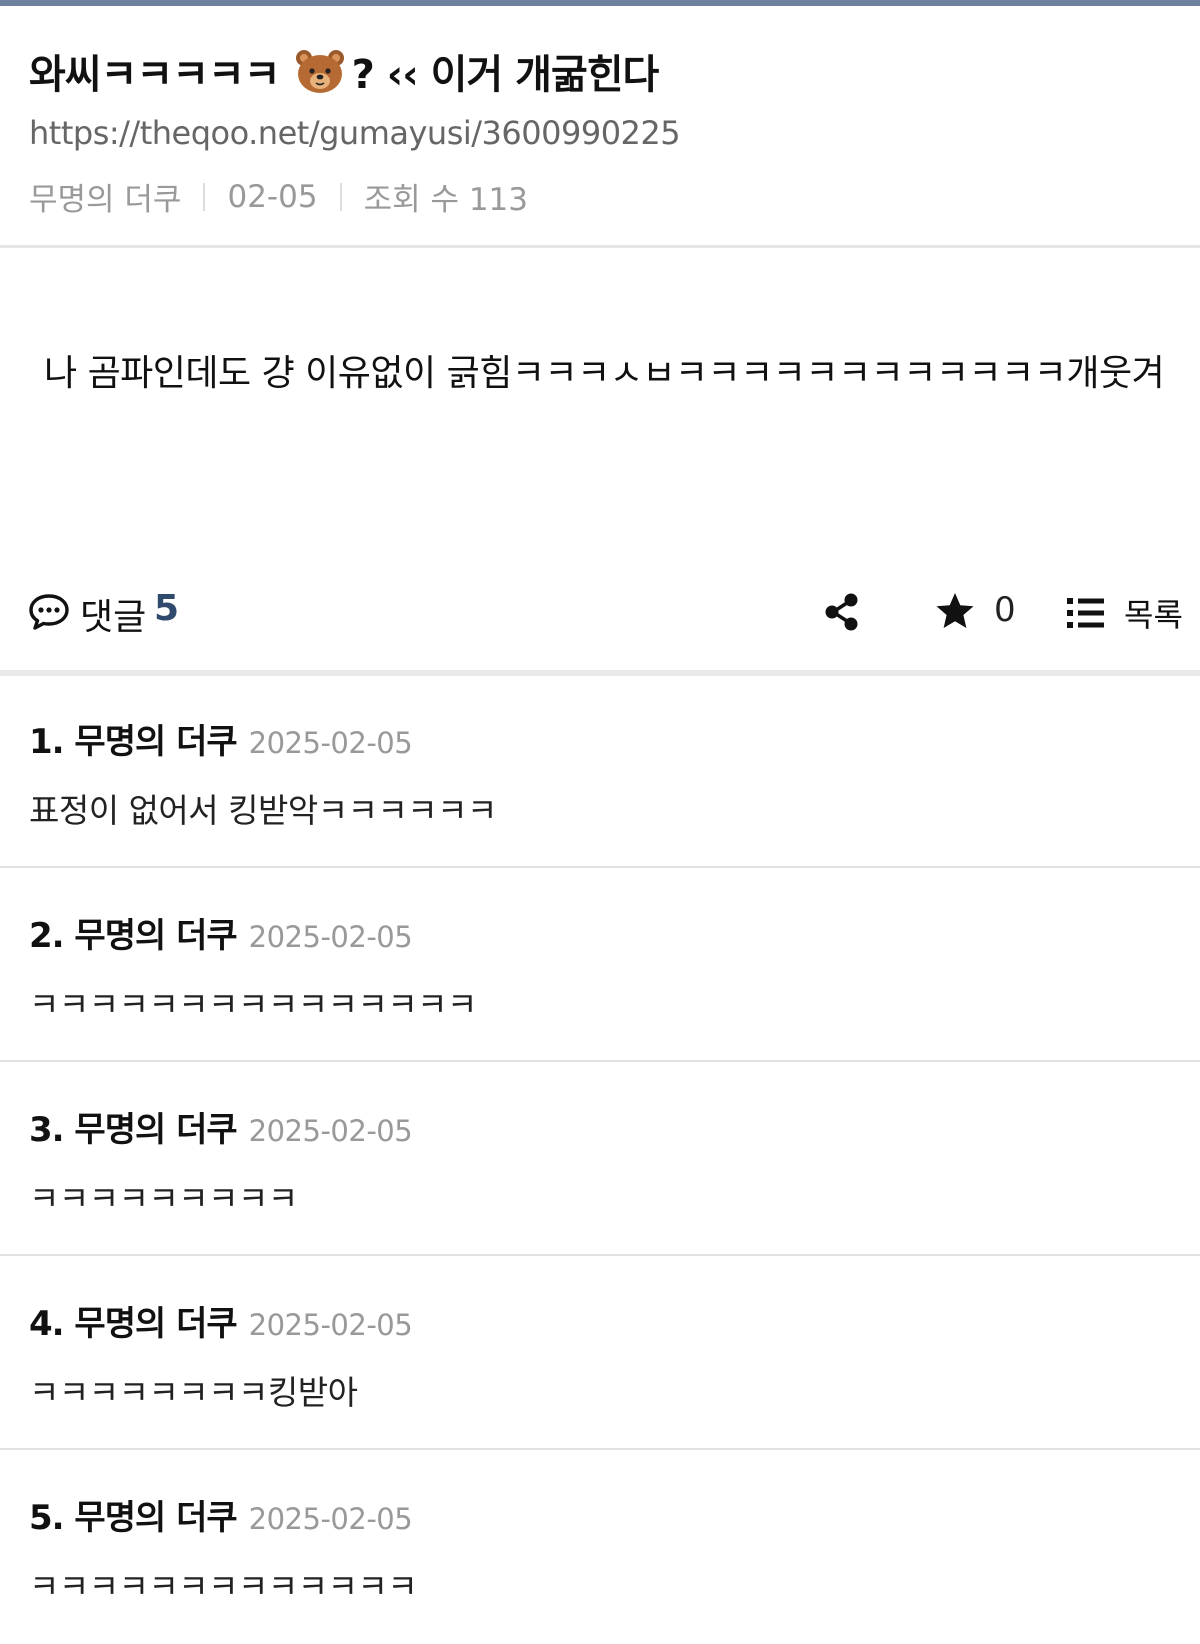  I want to click on post-title-text-after: ? ‹‹ 이거 개굶힌다, so click(505, 75).